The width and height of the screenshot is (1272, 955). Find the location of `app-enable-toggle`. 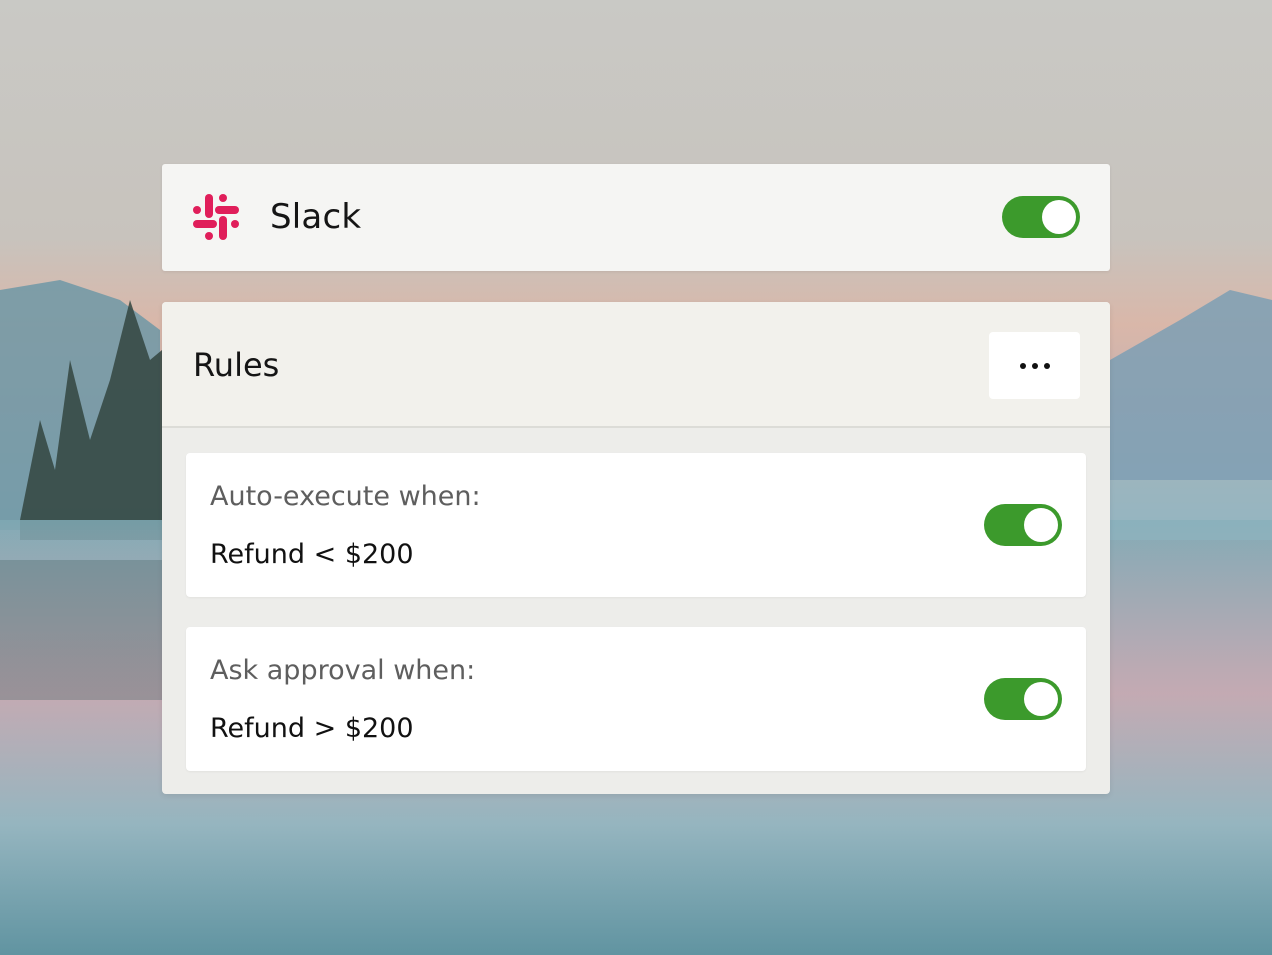

app-enable-toggle is located at coordinates (1041, 217).